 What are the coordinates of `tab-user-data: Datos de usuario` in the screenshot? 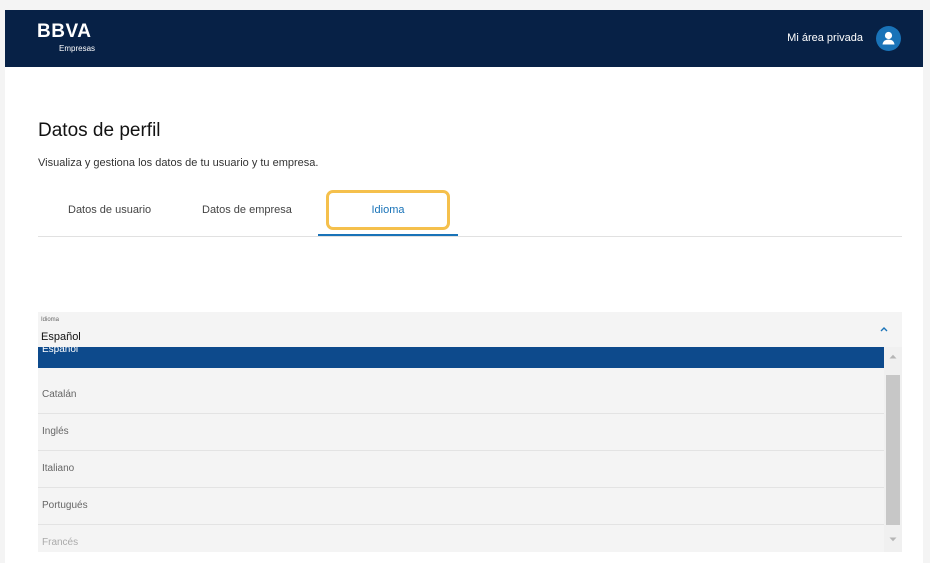 It's located at (109, 210).